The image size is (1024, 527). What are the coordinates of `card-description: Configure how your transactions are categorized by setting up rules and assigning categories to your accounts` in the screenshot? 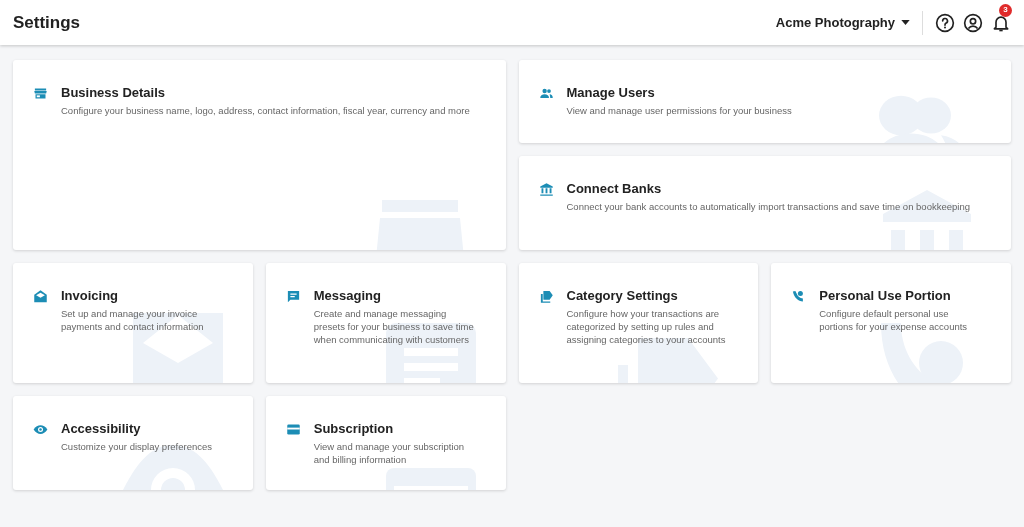 It's located at (646, 326).